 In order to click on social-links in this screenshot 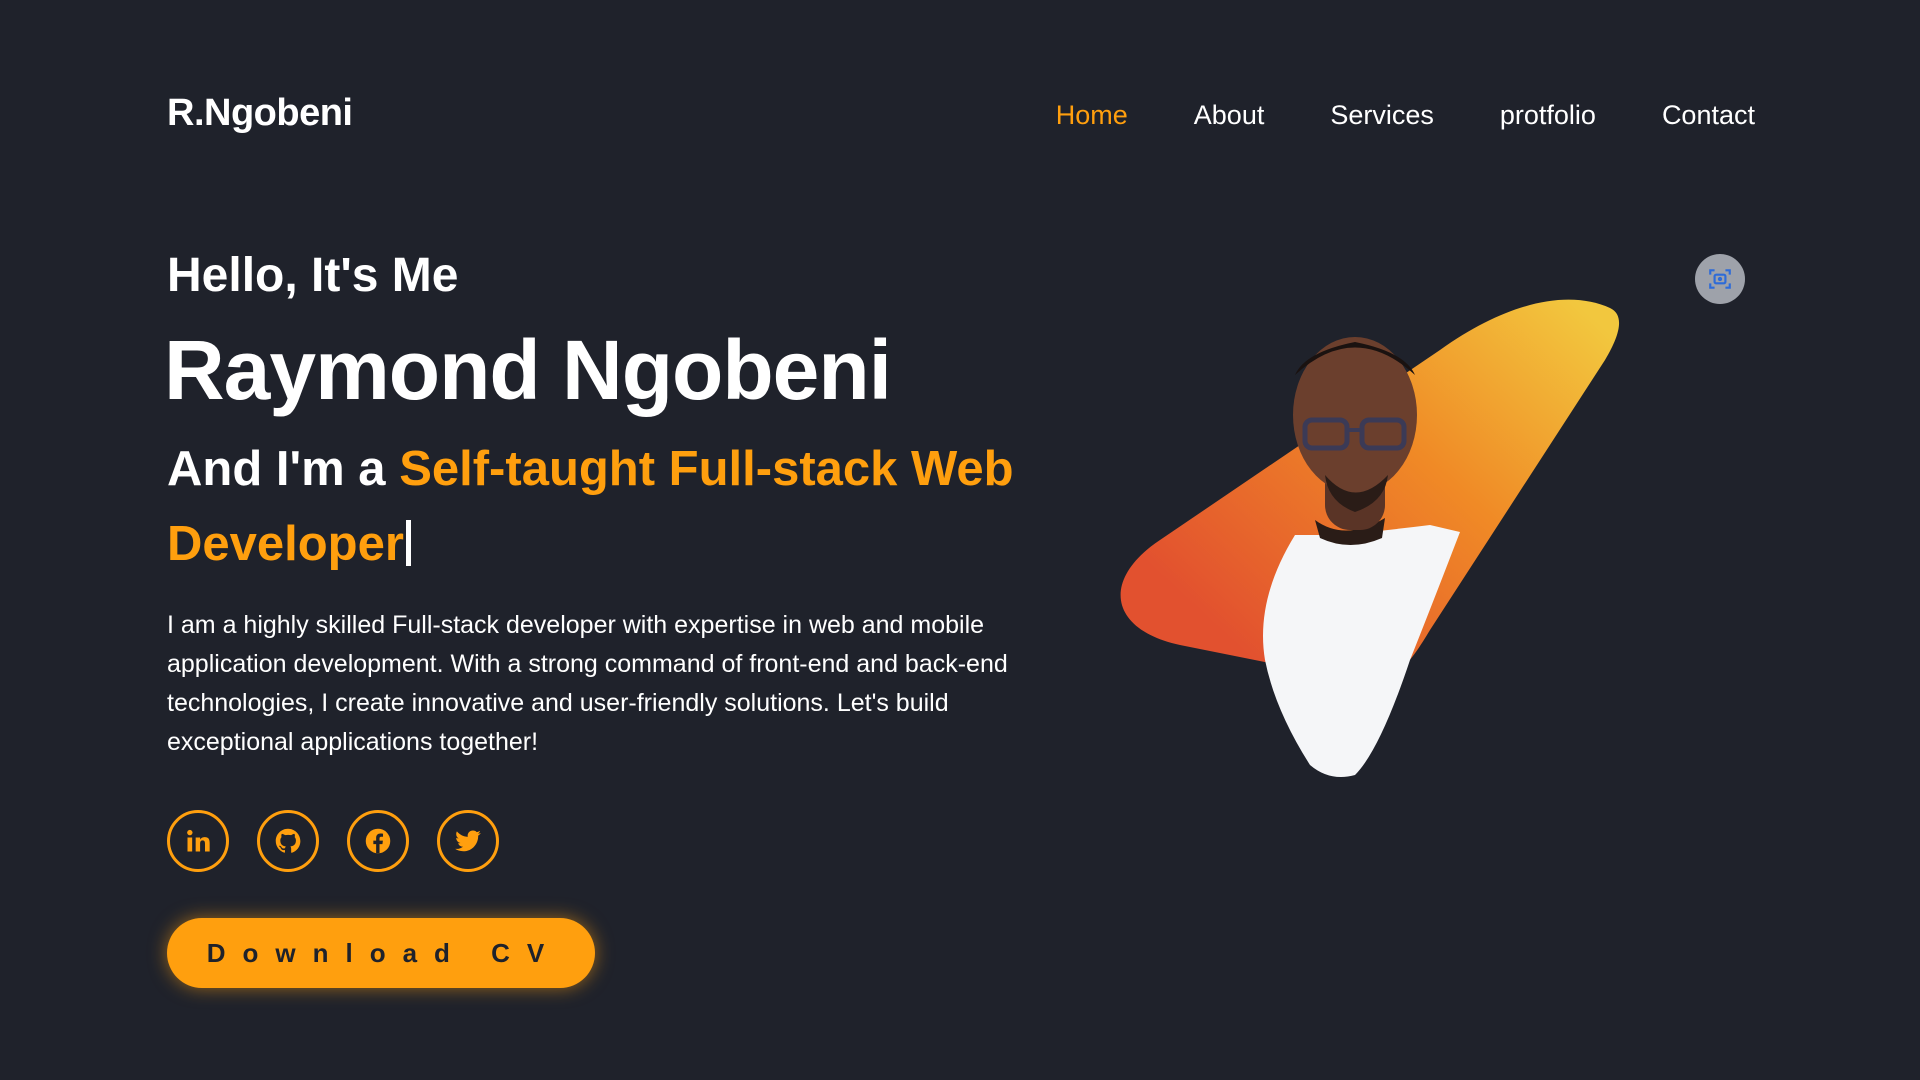, I will do `click(347, 841)`.